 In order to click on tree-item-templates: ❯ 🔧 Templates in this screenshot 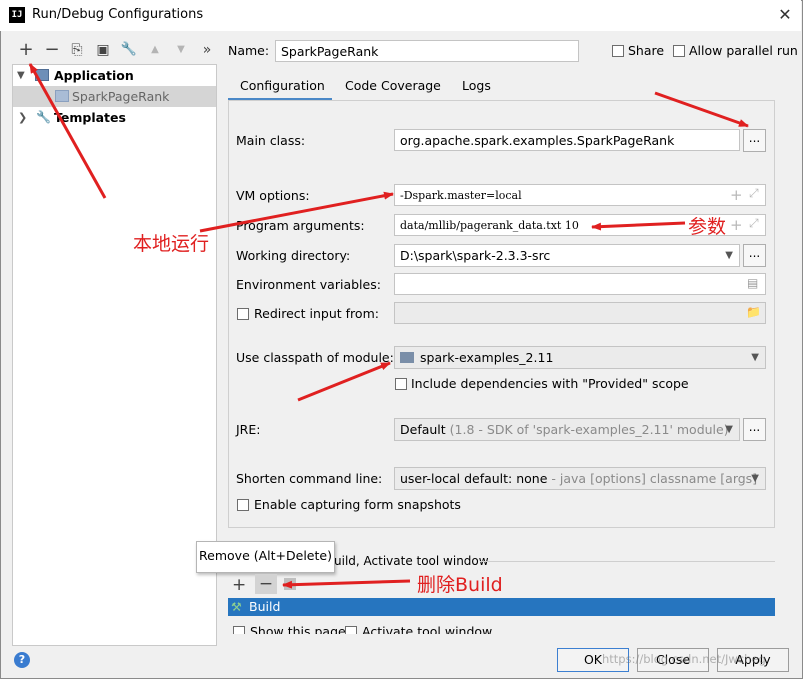, I will do `click(114, 117)`.